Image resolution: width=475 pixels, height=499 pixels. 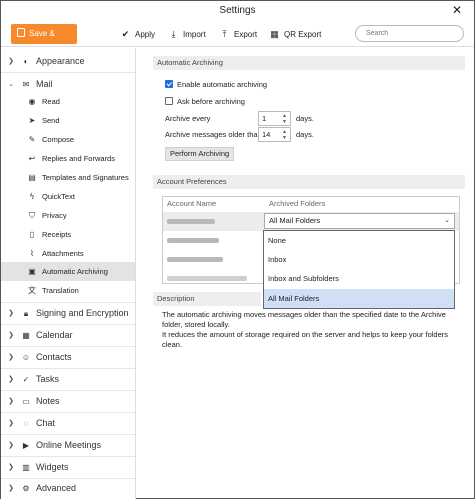 What do you see at coordinates (194, 34) in the screenshot?
I see `import-label: Import` at bounding box center [194, 34].